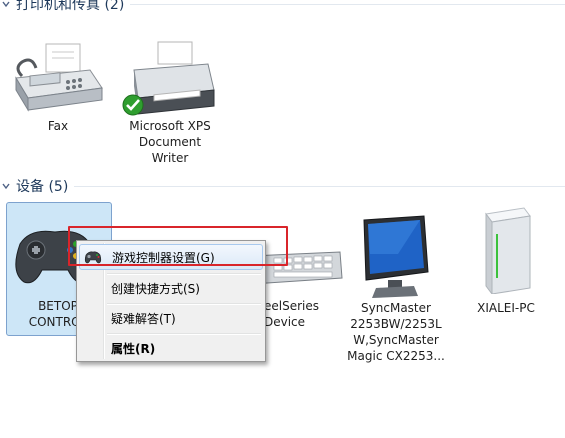 The height and width of the screenshot is (438, 565). What do you see at coordinates (42, 187) in the screenshot?
I see `devices-section-title: 设备 (5)` at bounding box center [42, 187].